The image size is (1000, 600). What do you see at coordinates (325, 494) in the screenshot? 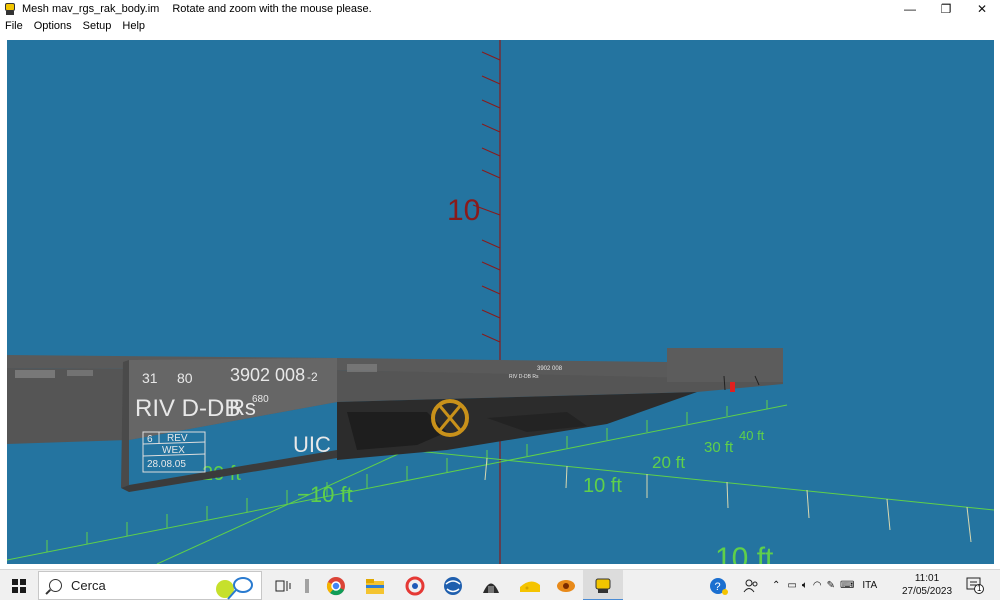
I see `grid-label-neg10ft: −10 ft` at bounding box center [325, 494].